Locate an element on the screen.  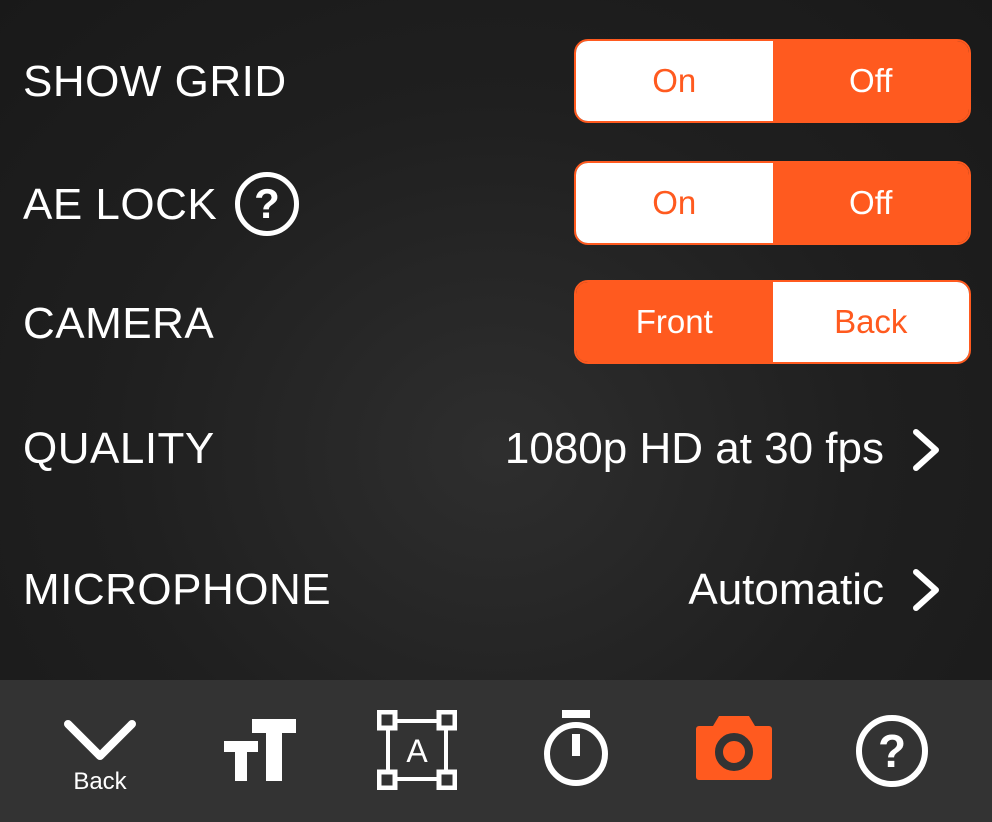
text-box-icon: A is located at coordinates (417, 750).